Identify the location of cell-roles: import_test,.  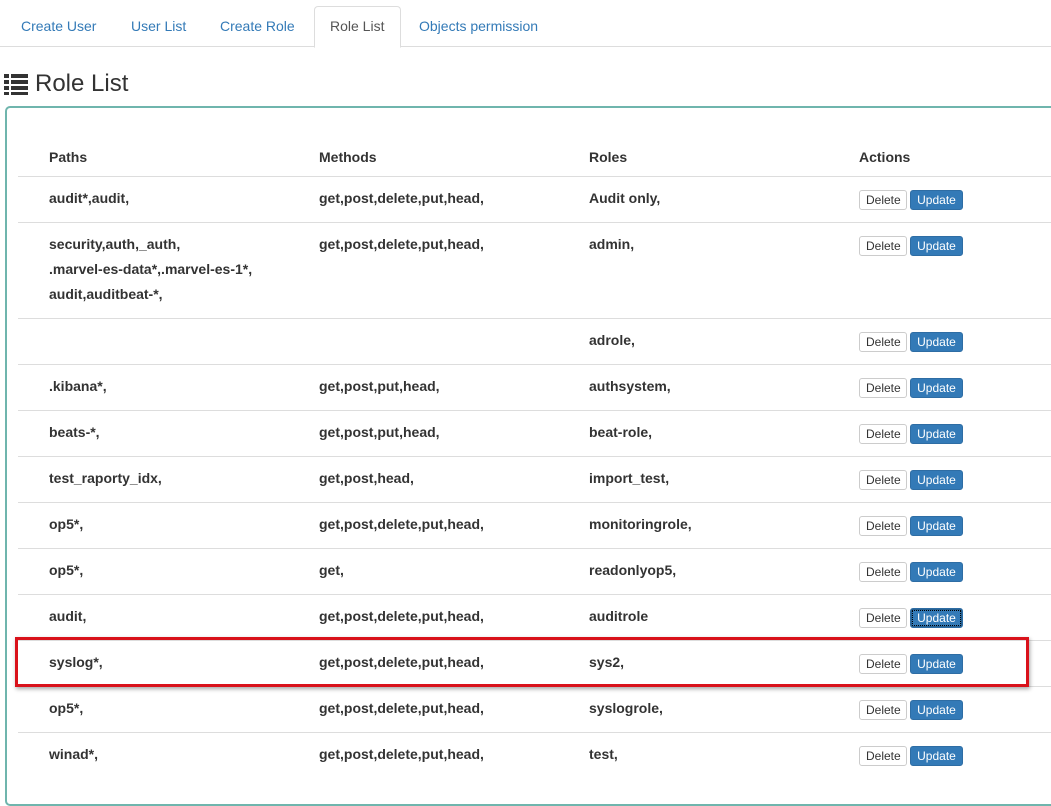
(629, 478).